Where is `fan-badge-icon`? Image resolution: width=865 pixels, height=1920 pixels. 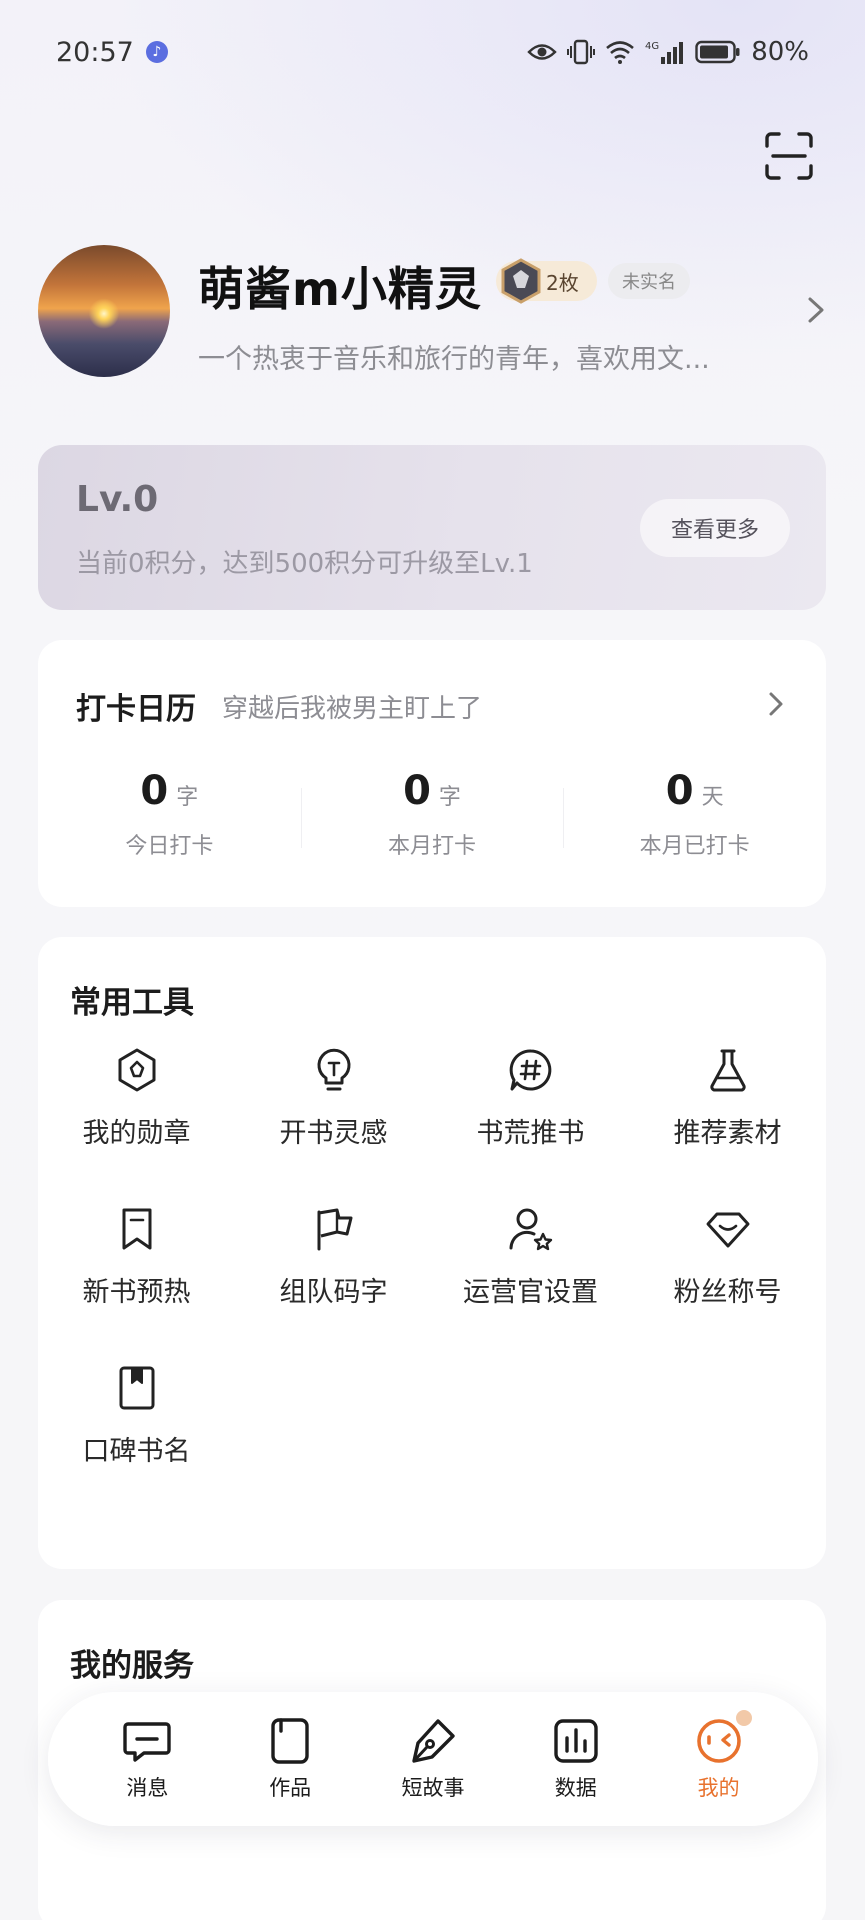 fan-badge-icon is located at coordinates (727, 1230).